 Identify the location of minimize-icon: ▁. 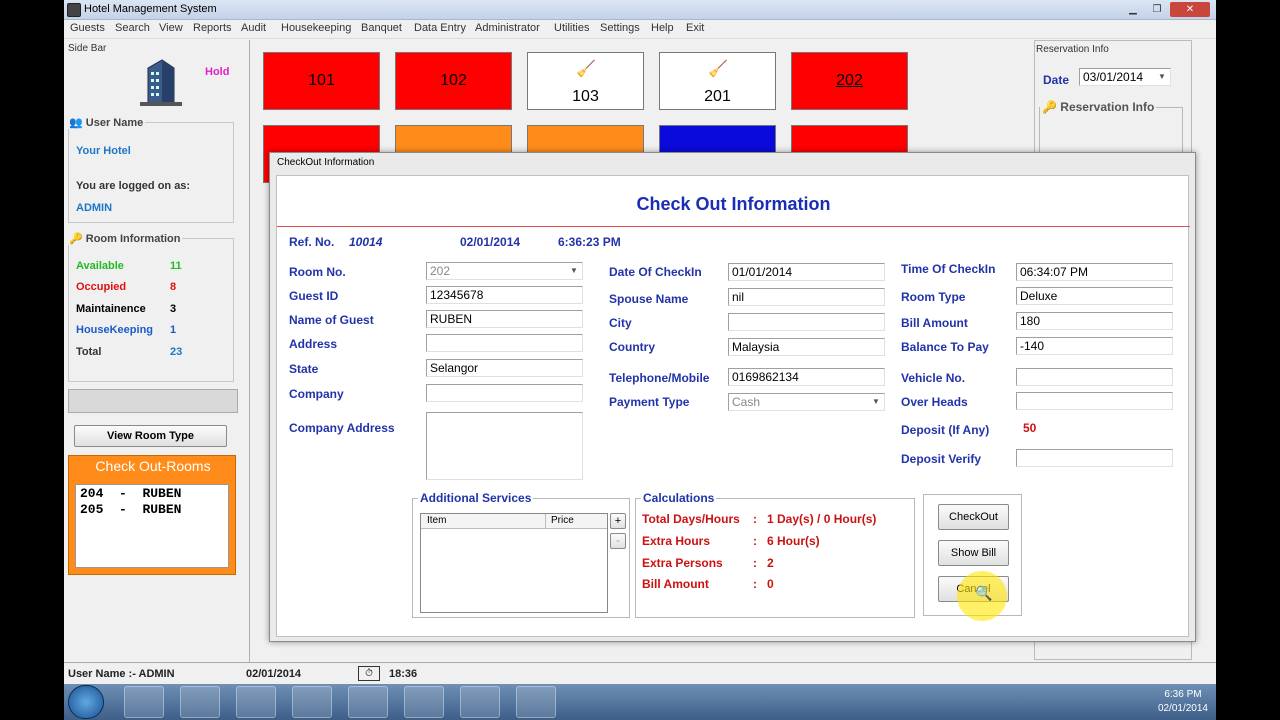
(1133, 9).